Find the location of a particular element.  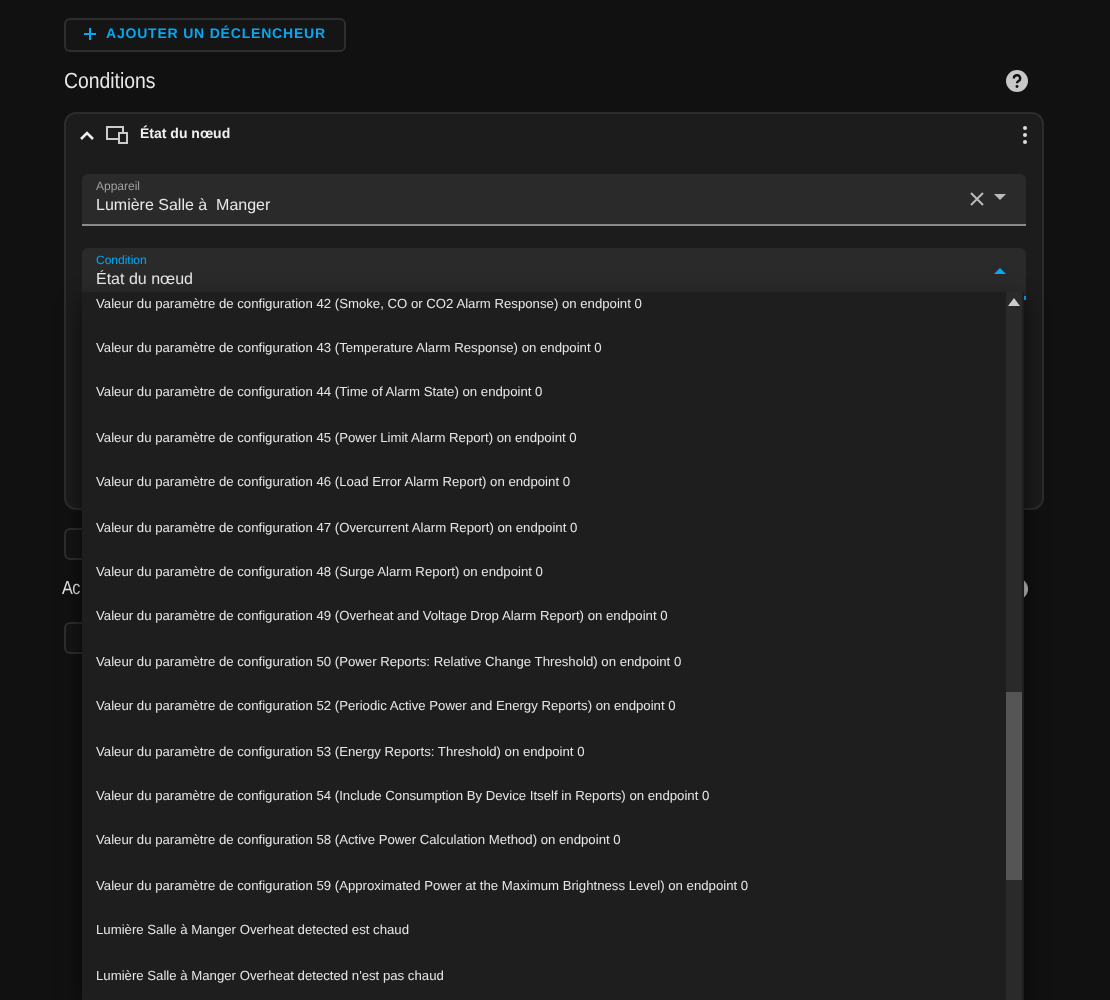

section-title: Ac is located at coordinates (71, 589).